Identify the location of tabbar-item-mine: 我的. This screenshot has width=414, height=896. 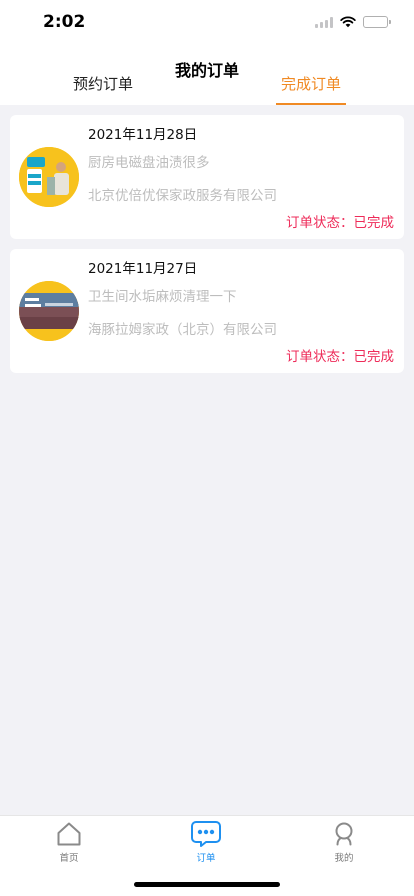
(344, 844).